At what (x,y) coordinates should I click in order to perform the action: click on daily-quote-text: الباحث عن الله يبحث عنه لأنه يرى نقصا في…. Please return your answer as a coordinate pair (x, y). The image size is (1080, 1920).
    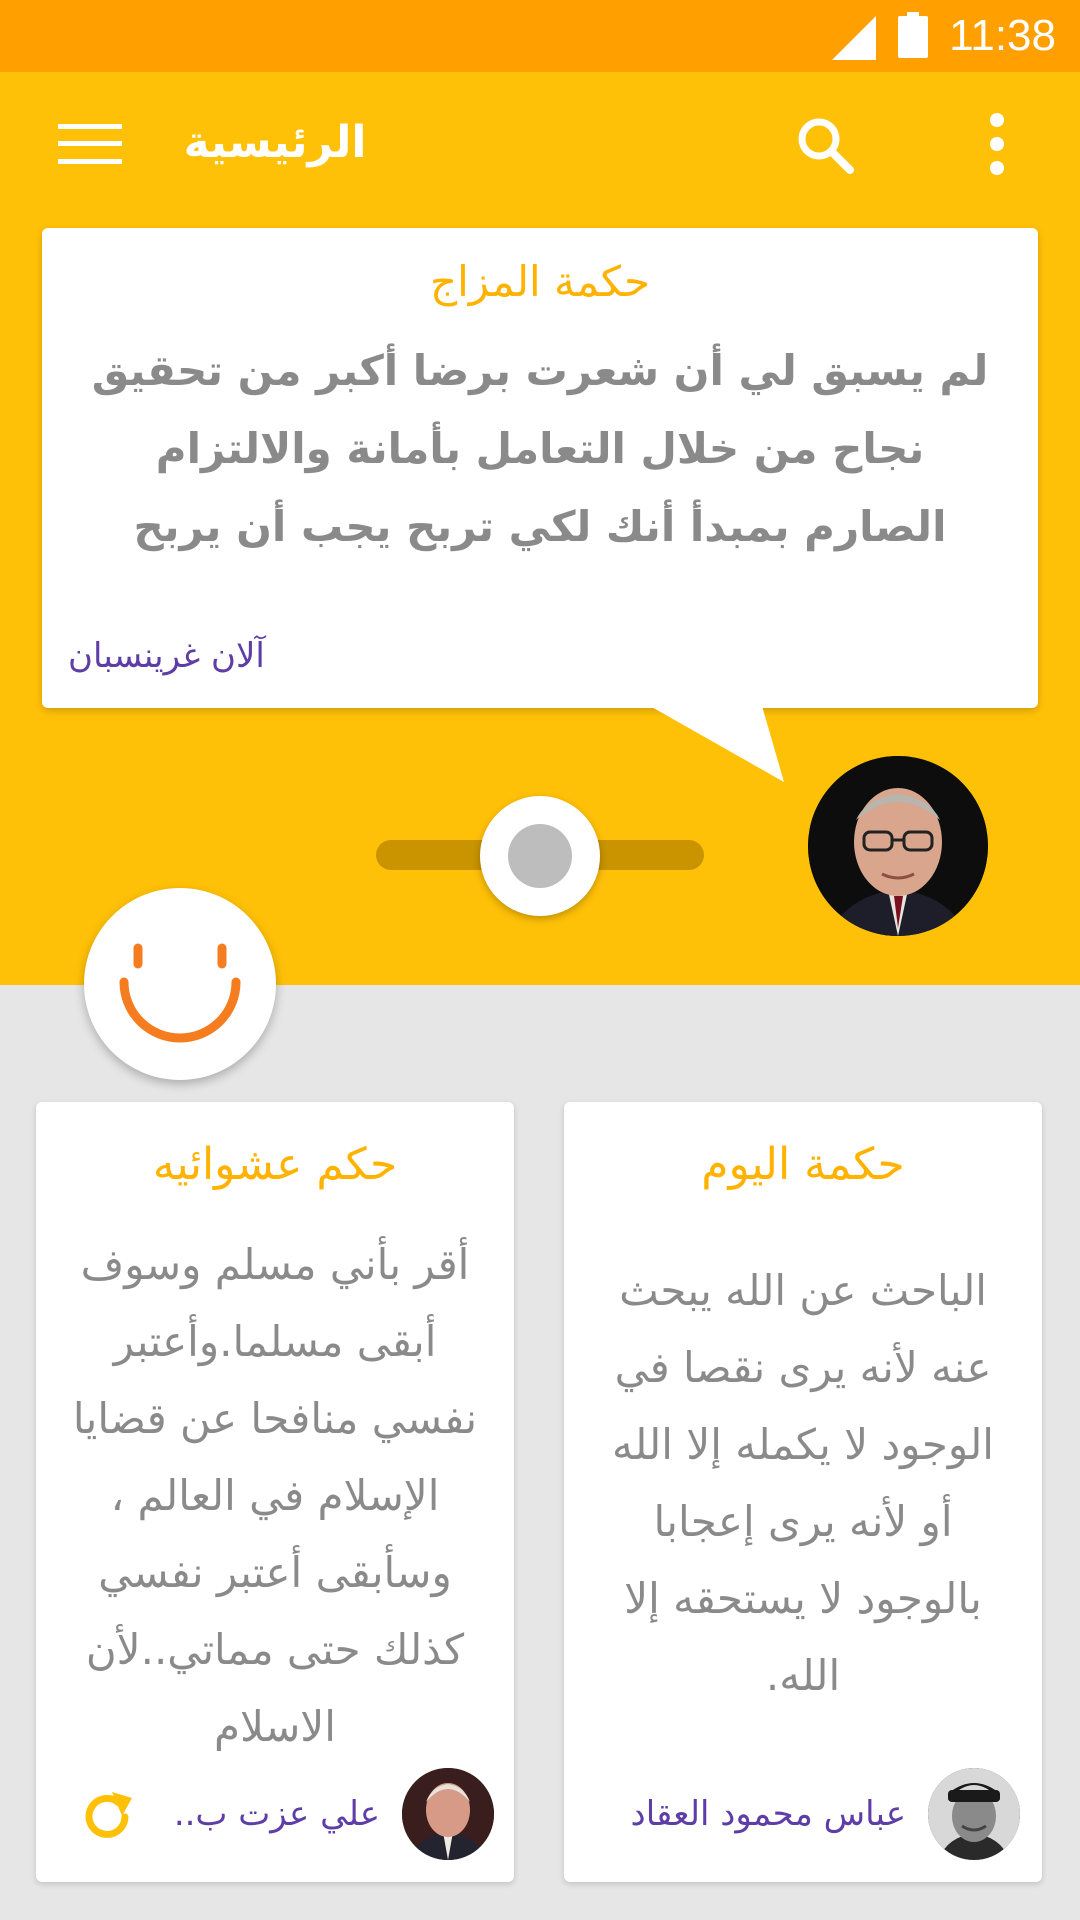
    Looking at the image, I should click on (803, 1483).